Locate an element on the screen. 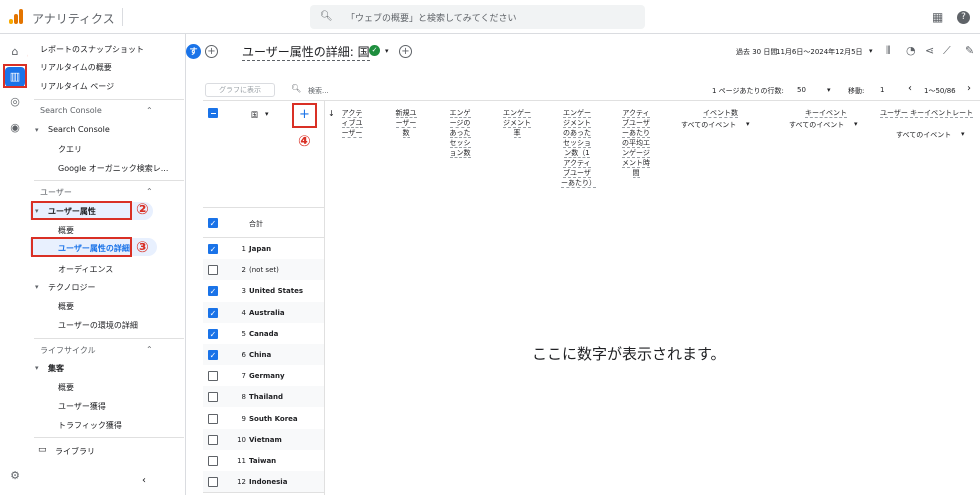 The height and width of the screenshot is (495, 980). date-dropdown-icon: ▾ is located at coordinates (871, 51).